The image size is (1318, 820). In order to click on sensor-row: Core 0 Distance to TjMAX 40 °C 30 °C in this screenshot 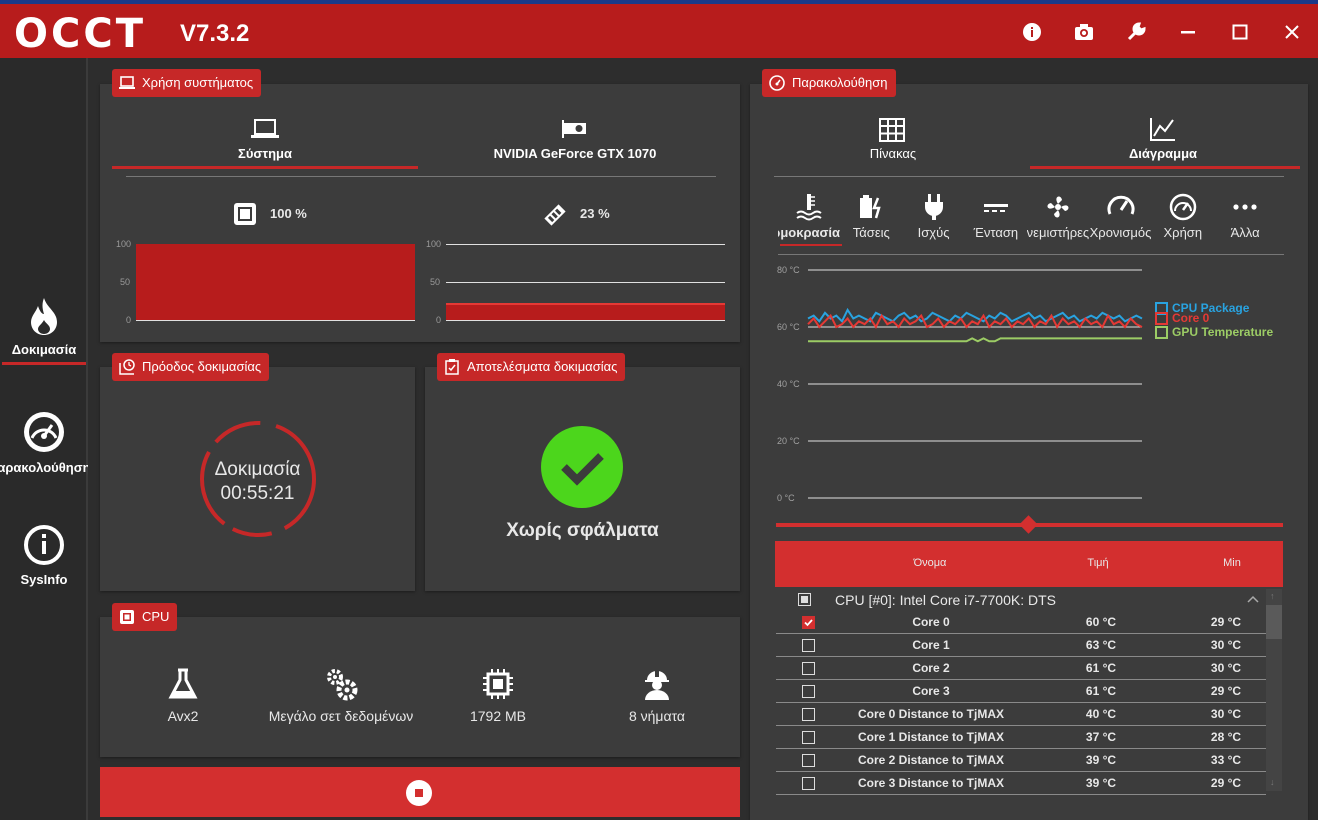, I will do `click(1021, 714)`.